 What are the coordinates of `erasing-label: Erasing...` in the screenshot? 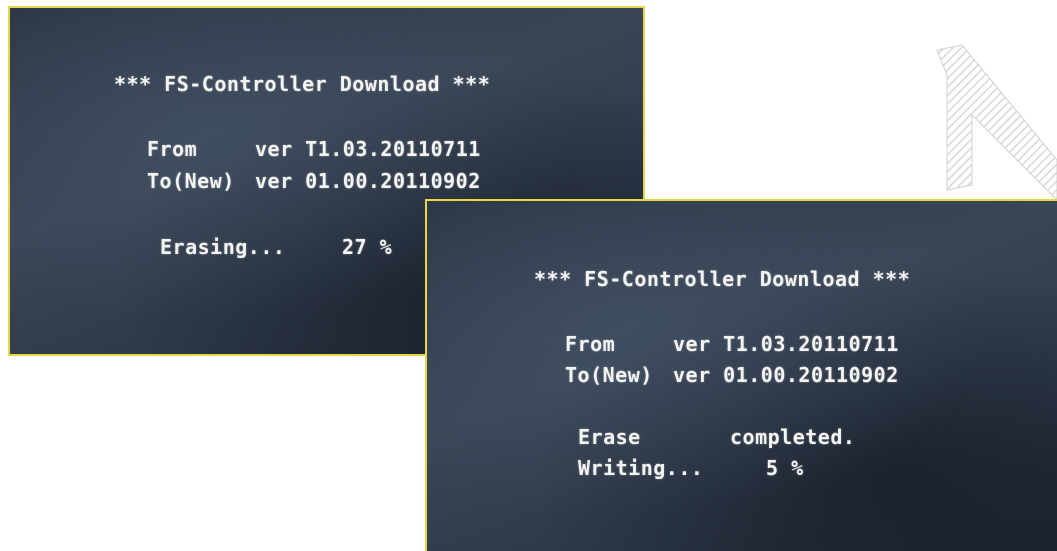 It's located at (223, 247).